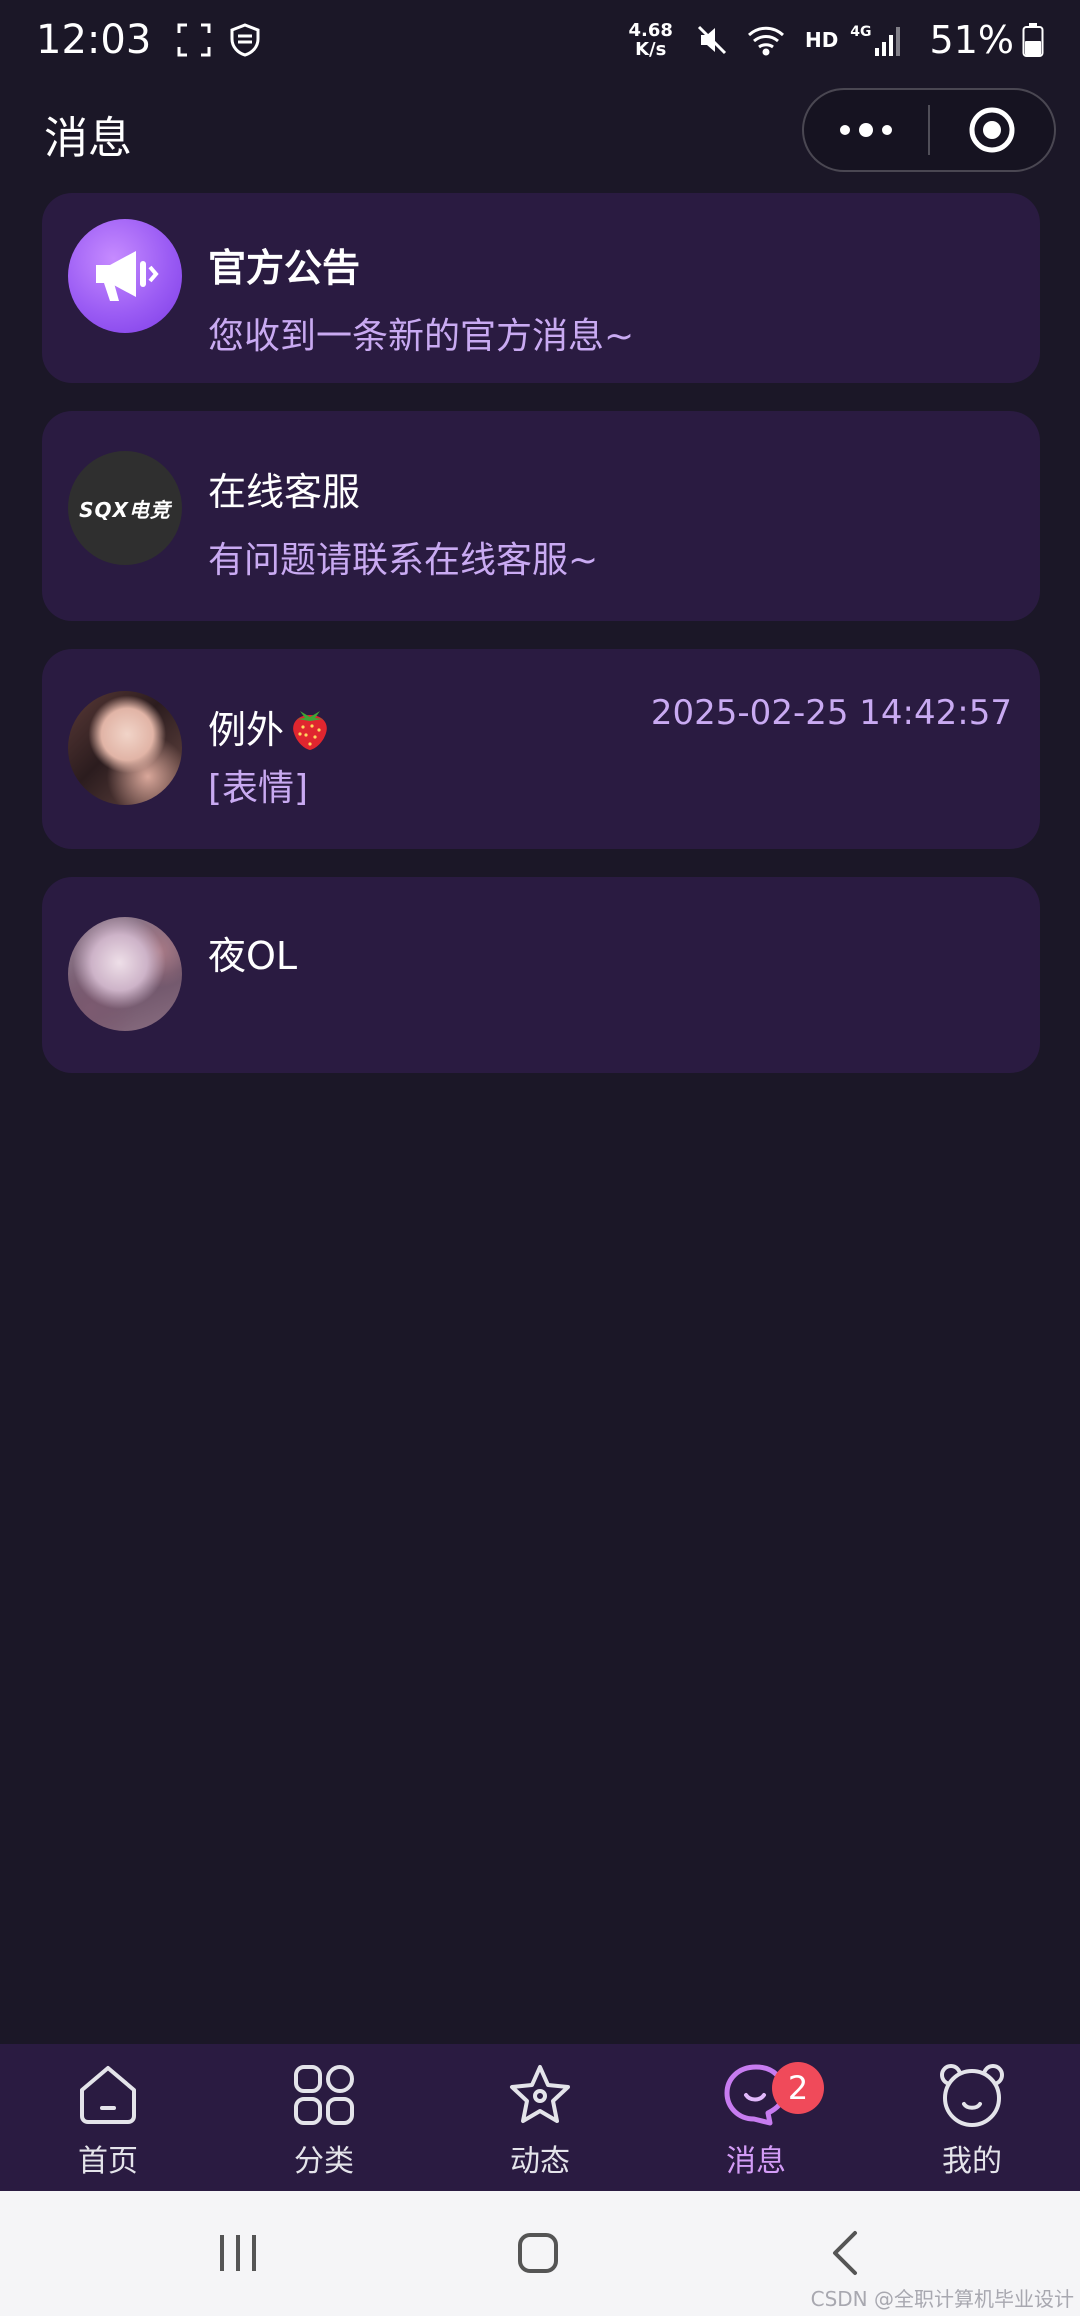 Image resolution: width=1080 pixels, height=2316 pixels. What do you see at coordinates (971, 40) in the screenshot?
I see `battery-percent: 51%` at bounding box center [971, 40].